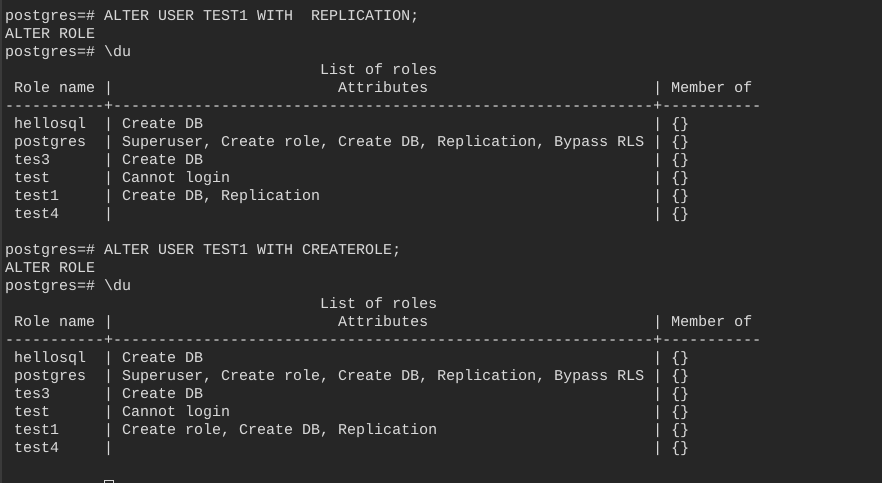 The image size is (882, 483). I want to click on terminal-line: test1 | Create role, Create DB, Replication | {}, so click(351, 430).